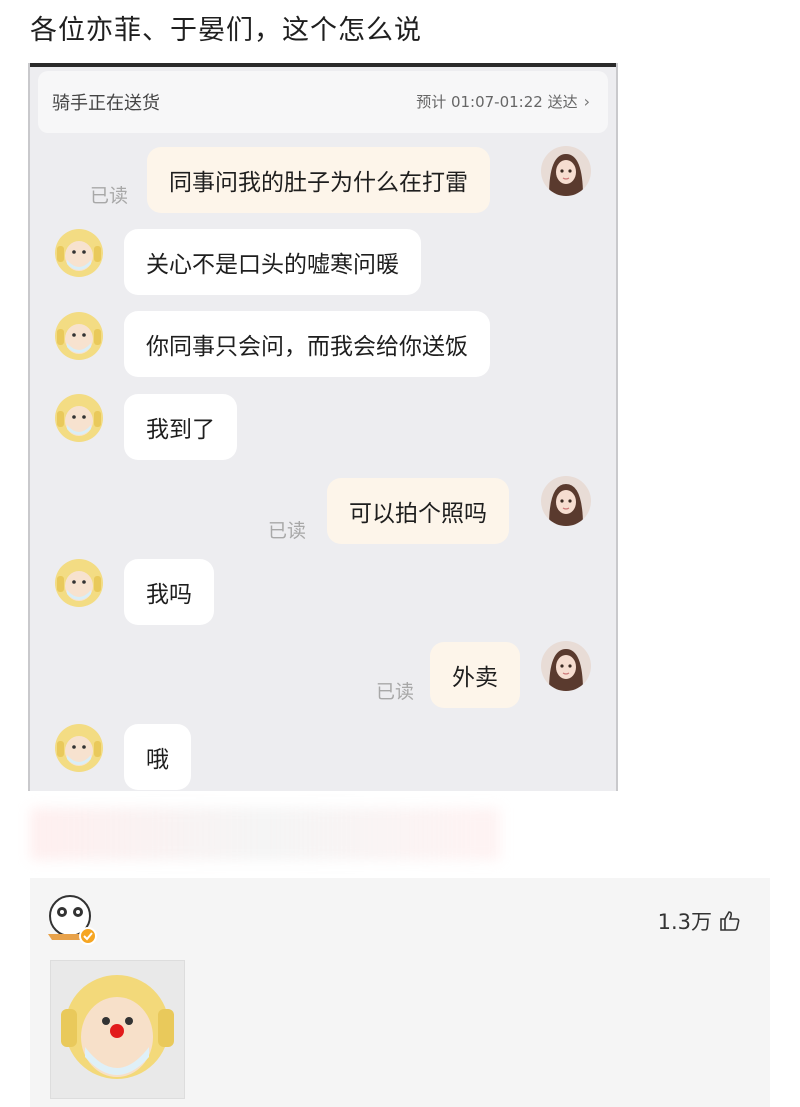 The width and height of the screenshot is (800, 1107). What do you see at coordinates (307, 344) in the screenshot?
I see `message-bubble-rider: 你同事只会问，而我会给你送饭` at bounding box center [307, 344].